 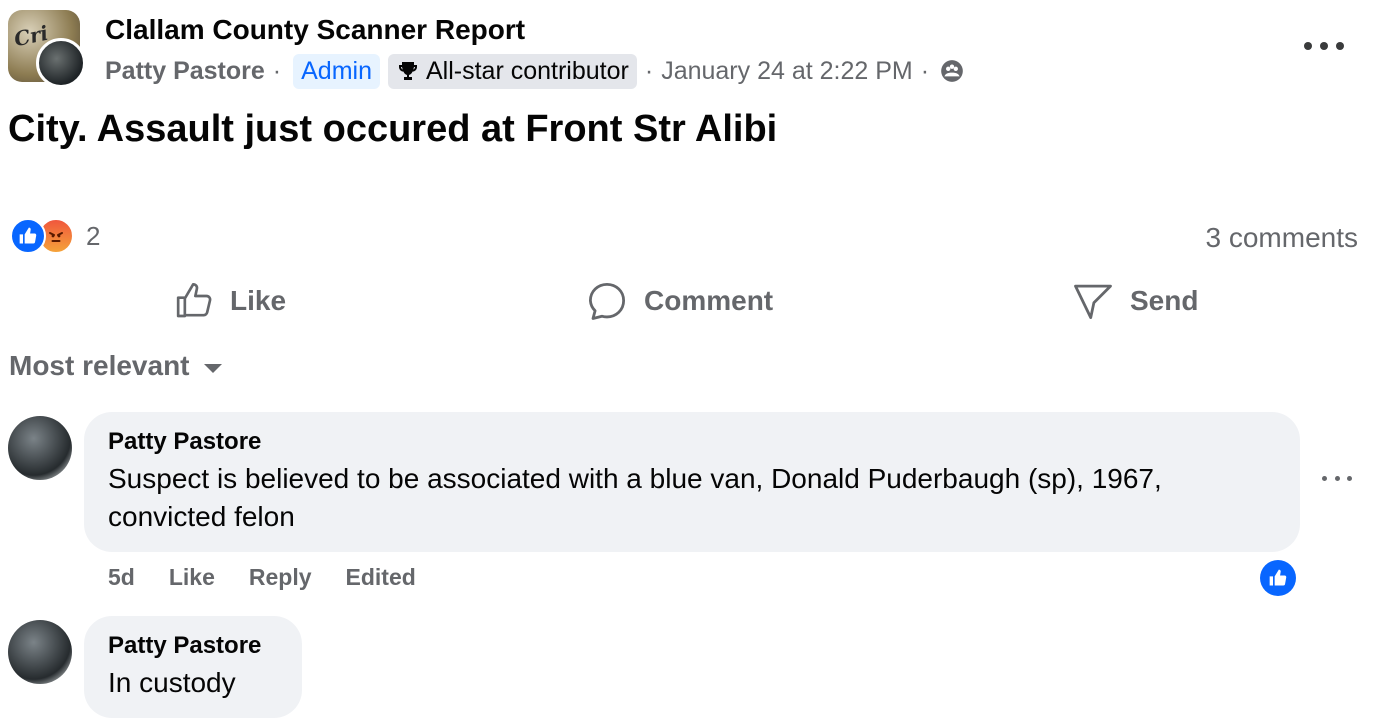 What do you see at coordinates (99, 365) in the screenshot?
I see `sort-label: Most relevant` at bounding box center [99, 365].